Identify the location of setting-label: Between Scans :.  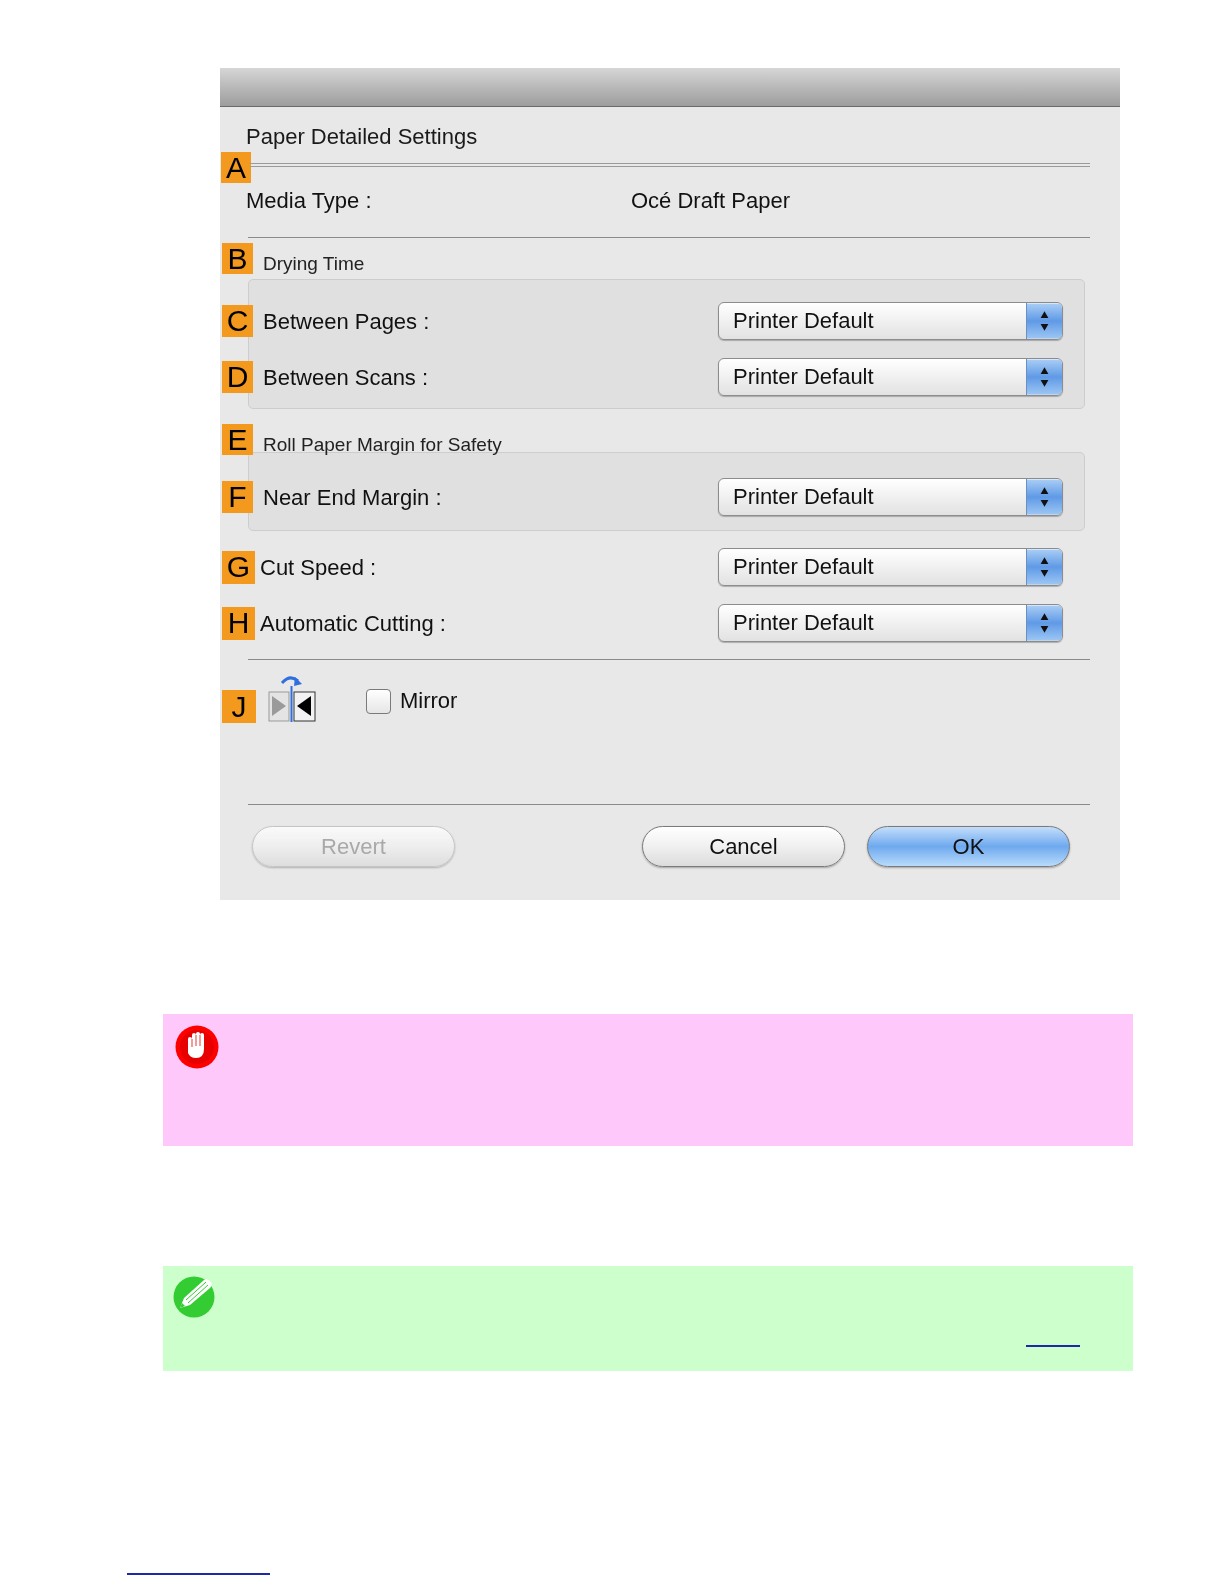
(346, 377).